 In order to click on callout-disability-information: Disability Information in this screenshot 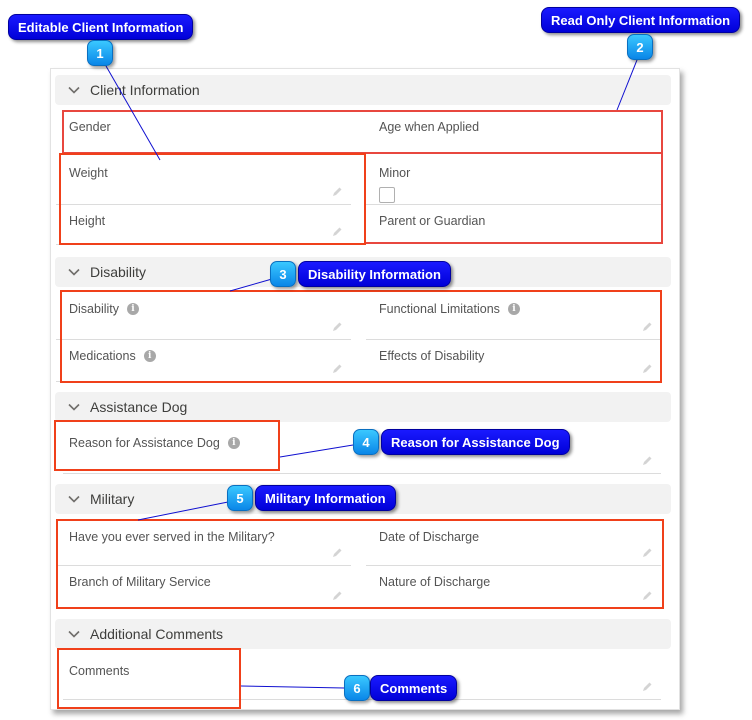, I will do `click(374, 274)`.